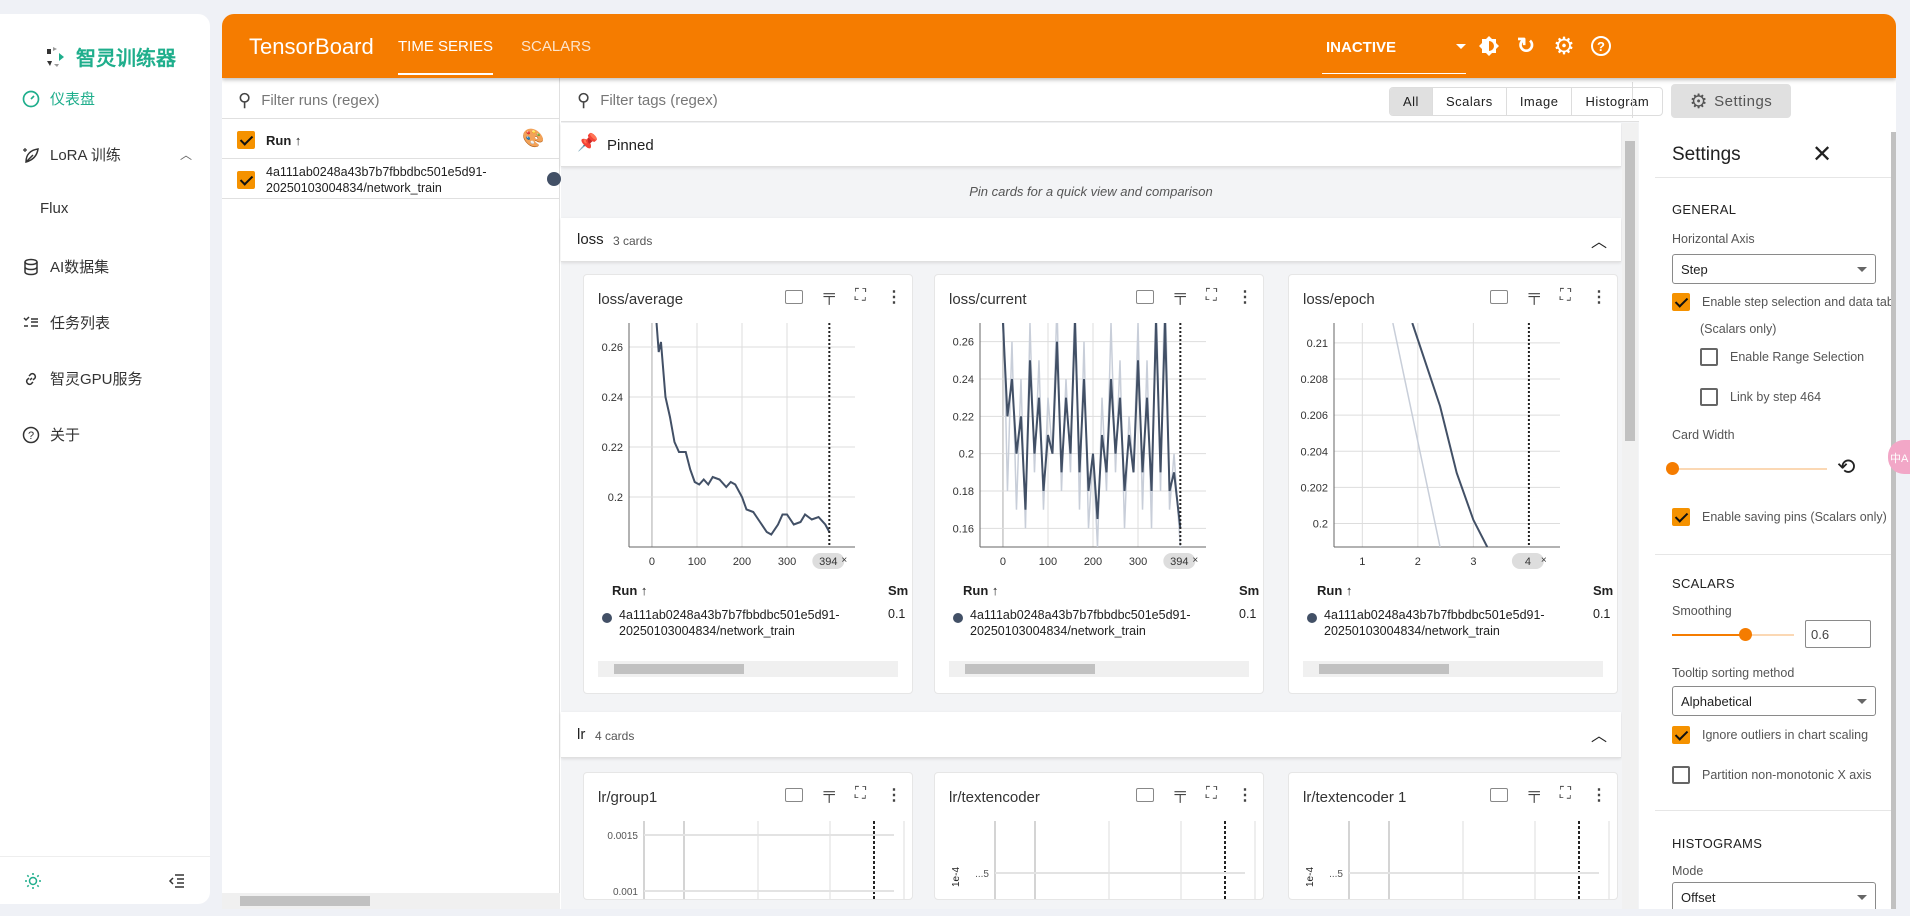 Image resolution: width=1910 pixels, height=916 pixels. What do you see at coordinates (1746, 468) in the screenshot?
I see `card-width-slider` at bounding box center [1746, 468].